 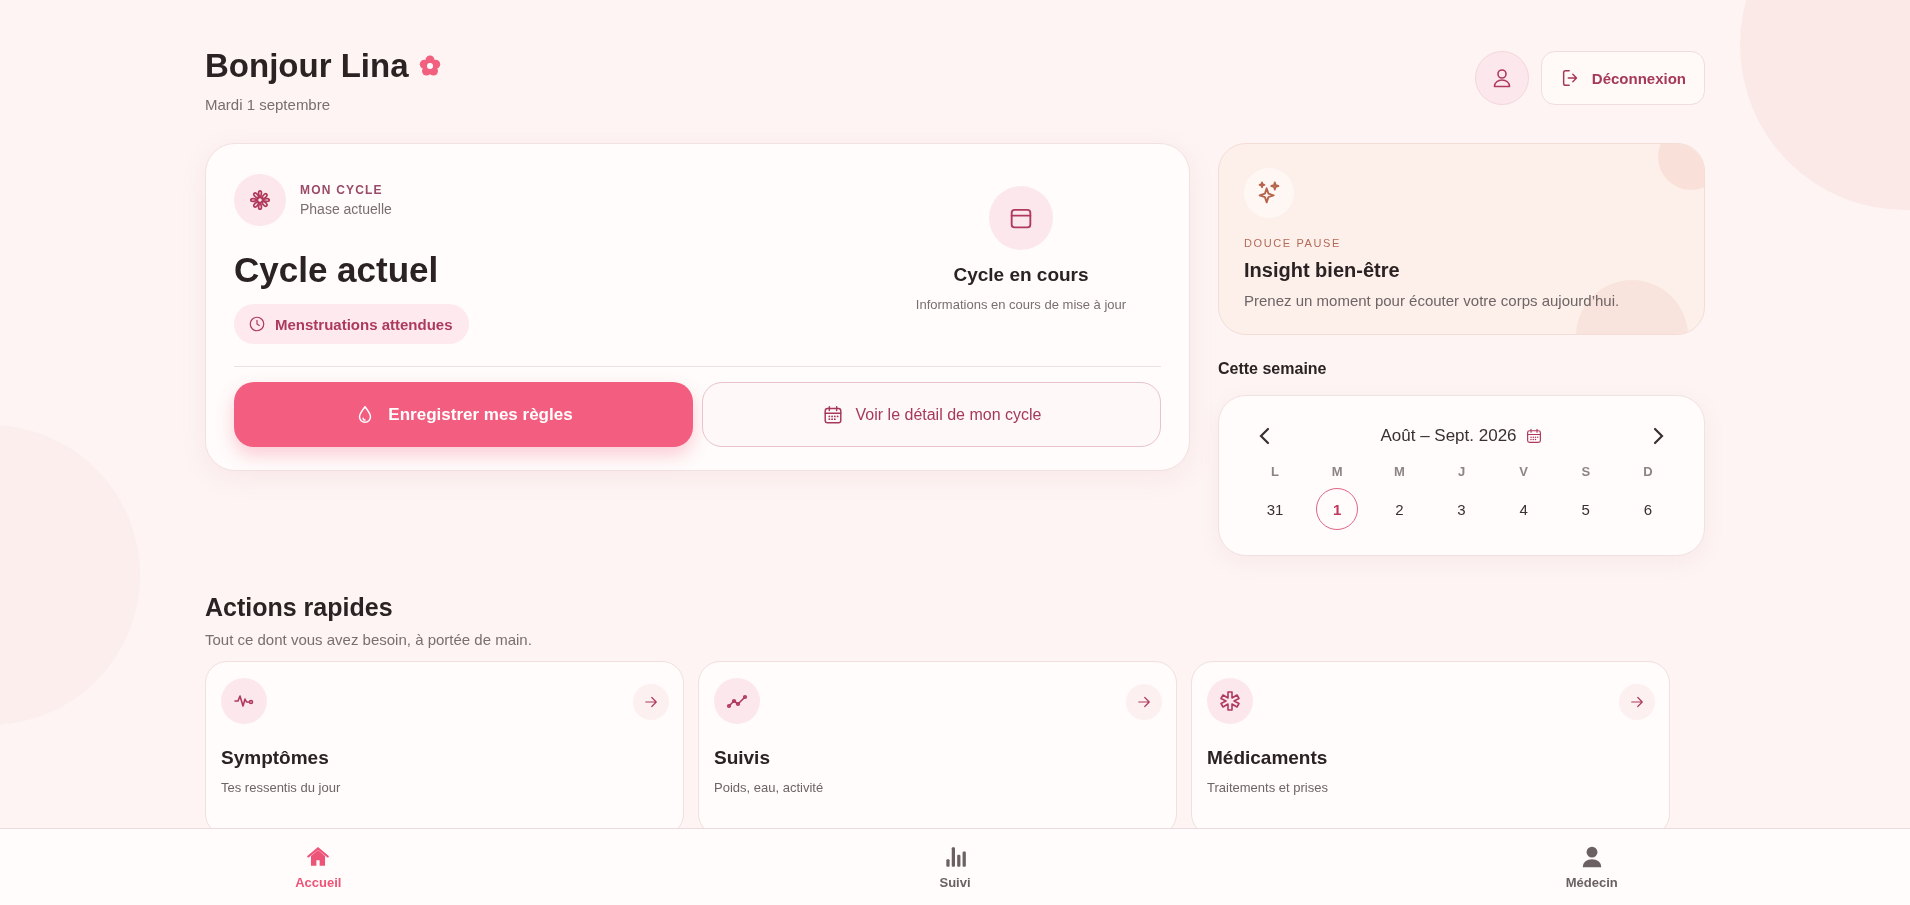 What do you see at coordinates (1430, 744) in the screenshot?
I see `action-card: Médicaments Traitements et prises` at bounding box center [1430, 744].